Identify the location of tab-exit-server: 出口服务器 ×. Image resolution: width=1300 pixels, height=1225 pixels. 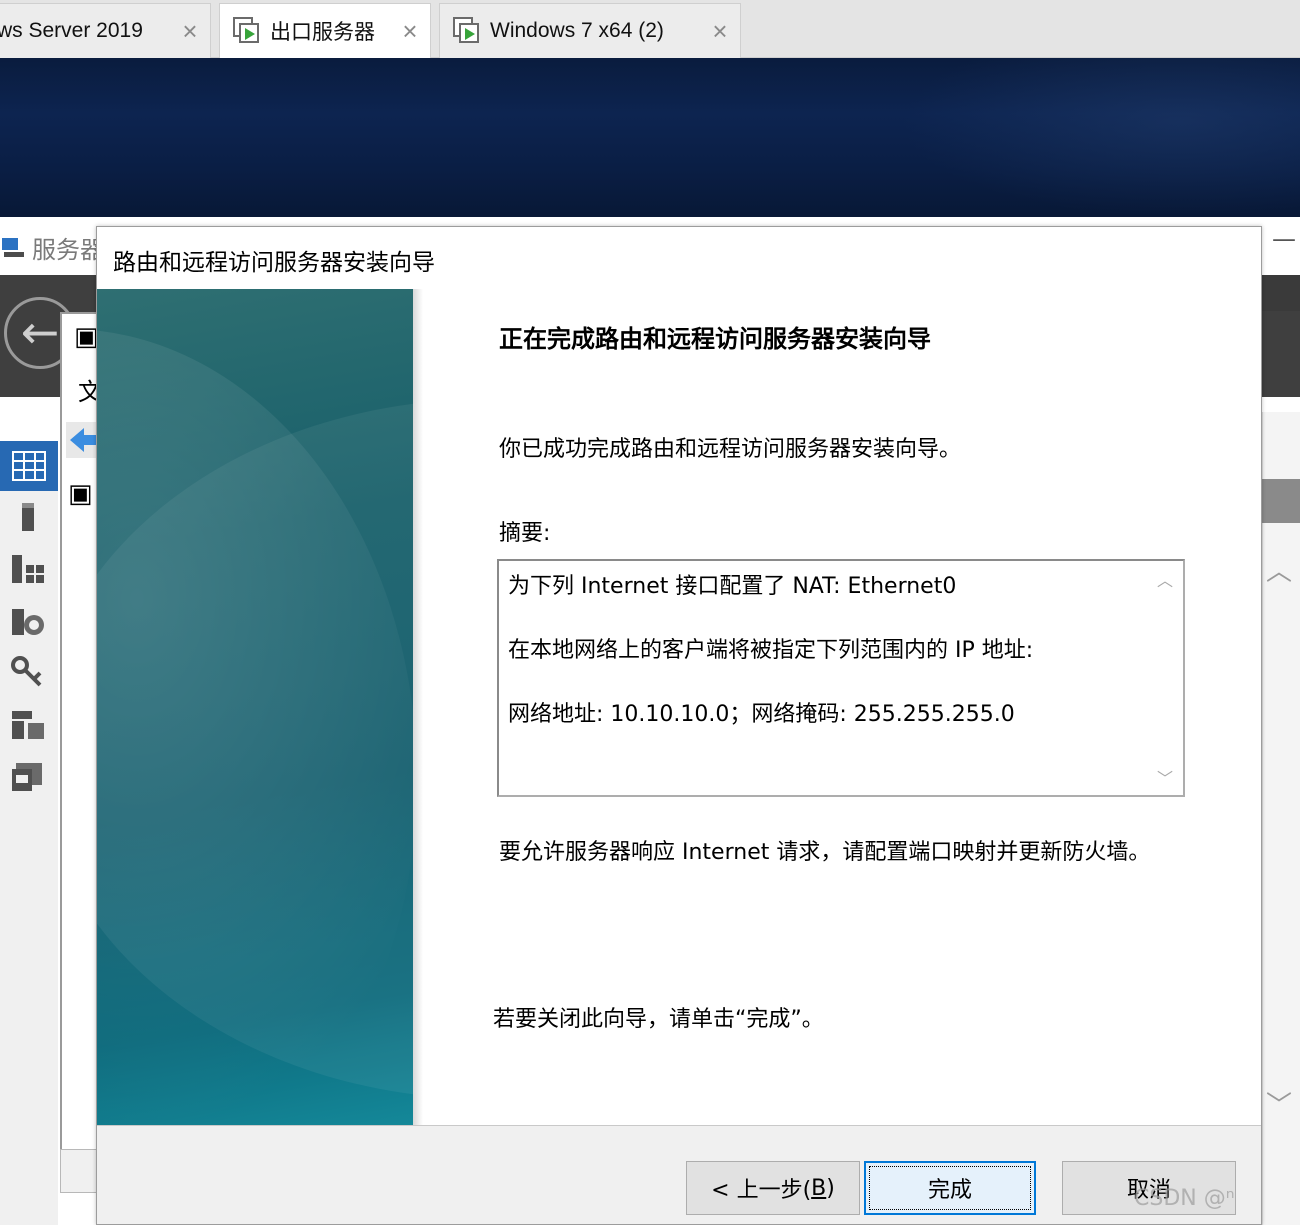
(325, 30).